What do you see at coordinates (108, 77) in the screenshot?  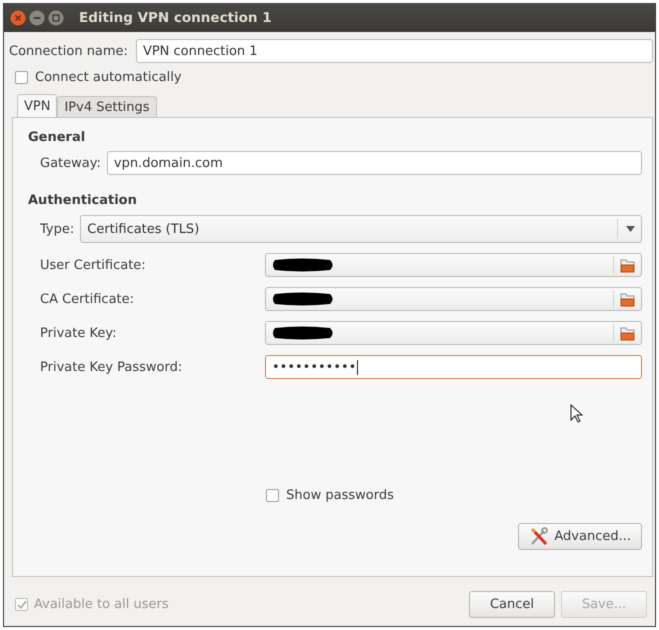 I see `checkbox-label: Connect automatically` at bounding box center [108, 77].